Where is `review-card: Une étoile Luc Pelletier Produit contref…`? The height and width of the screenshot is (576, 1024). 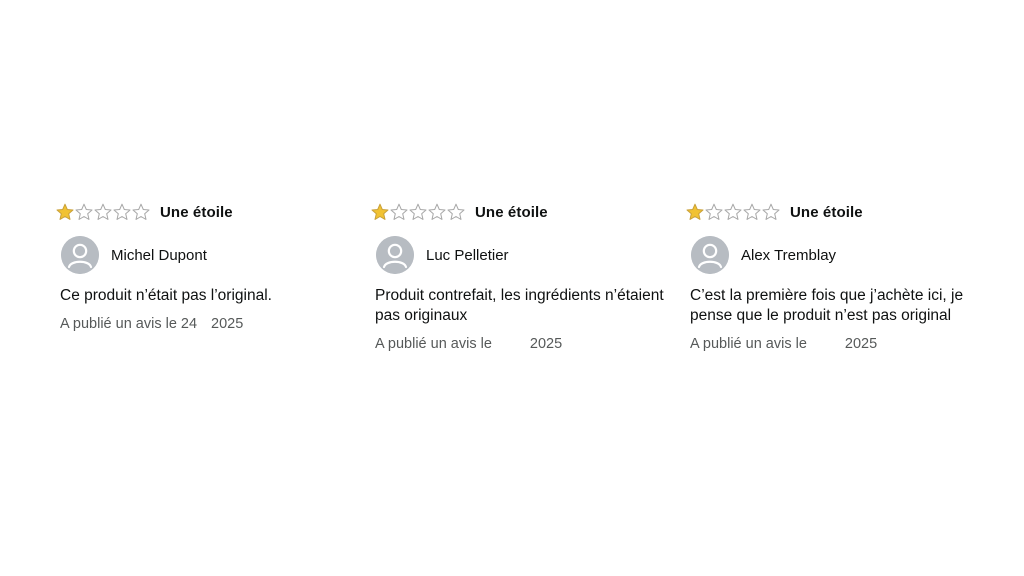 review-card: Une étoile Luc Pelletier Produit contref… is located at coordinates (521, 276).